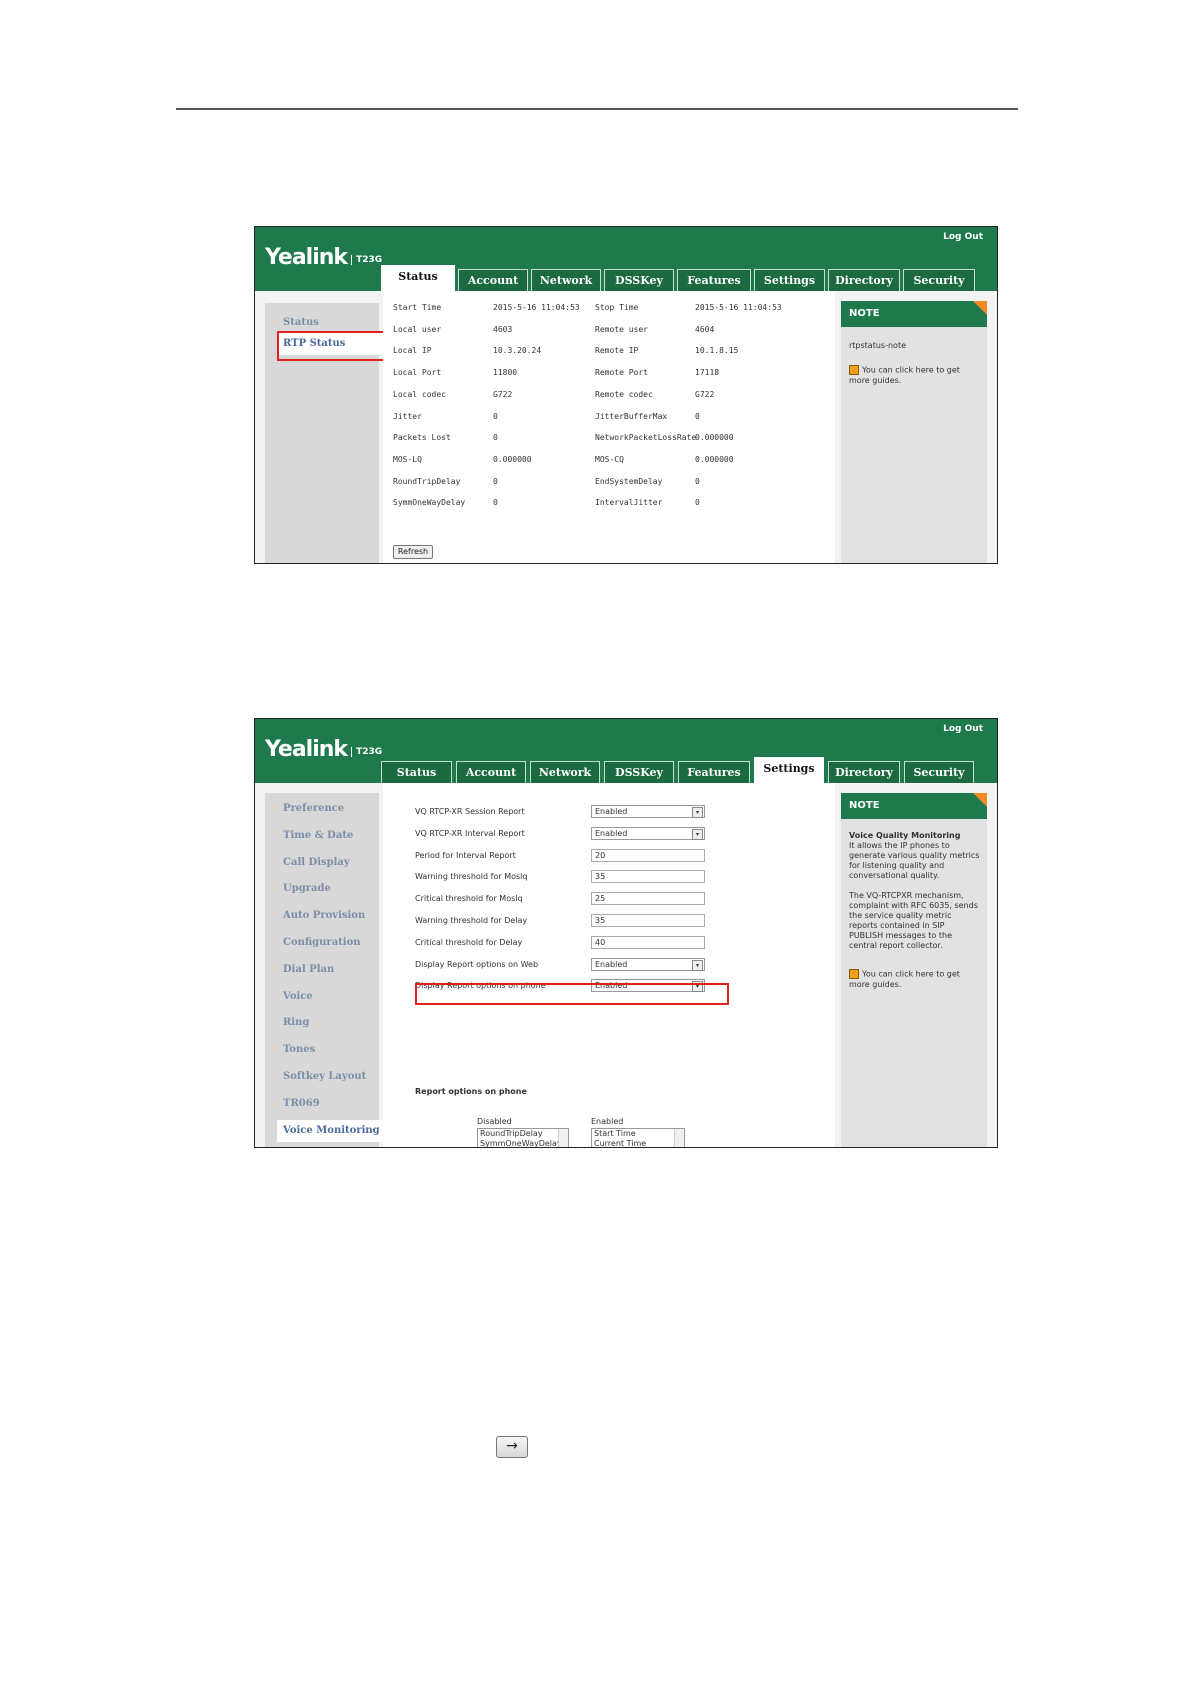  I want to click on page-header-rule, so click(597, 109).